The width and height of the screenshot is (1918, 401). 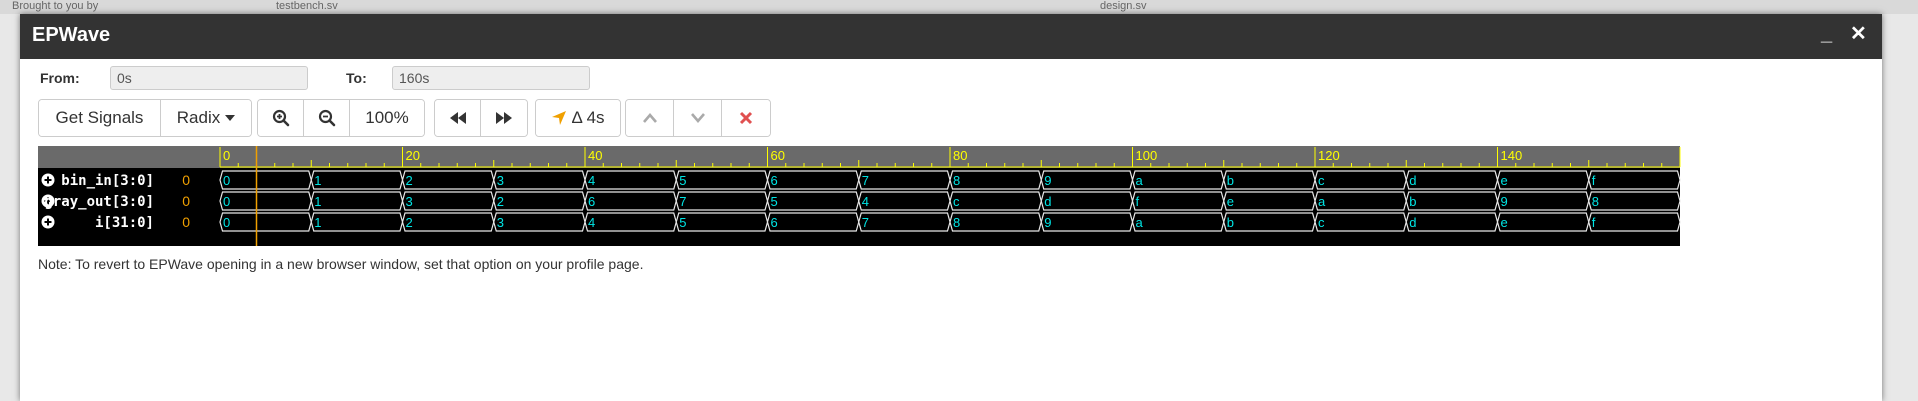 I want to click on chevron-up-icon, so click(x=649, y=118).